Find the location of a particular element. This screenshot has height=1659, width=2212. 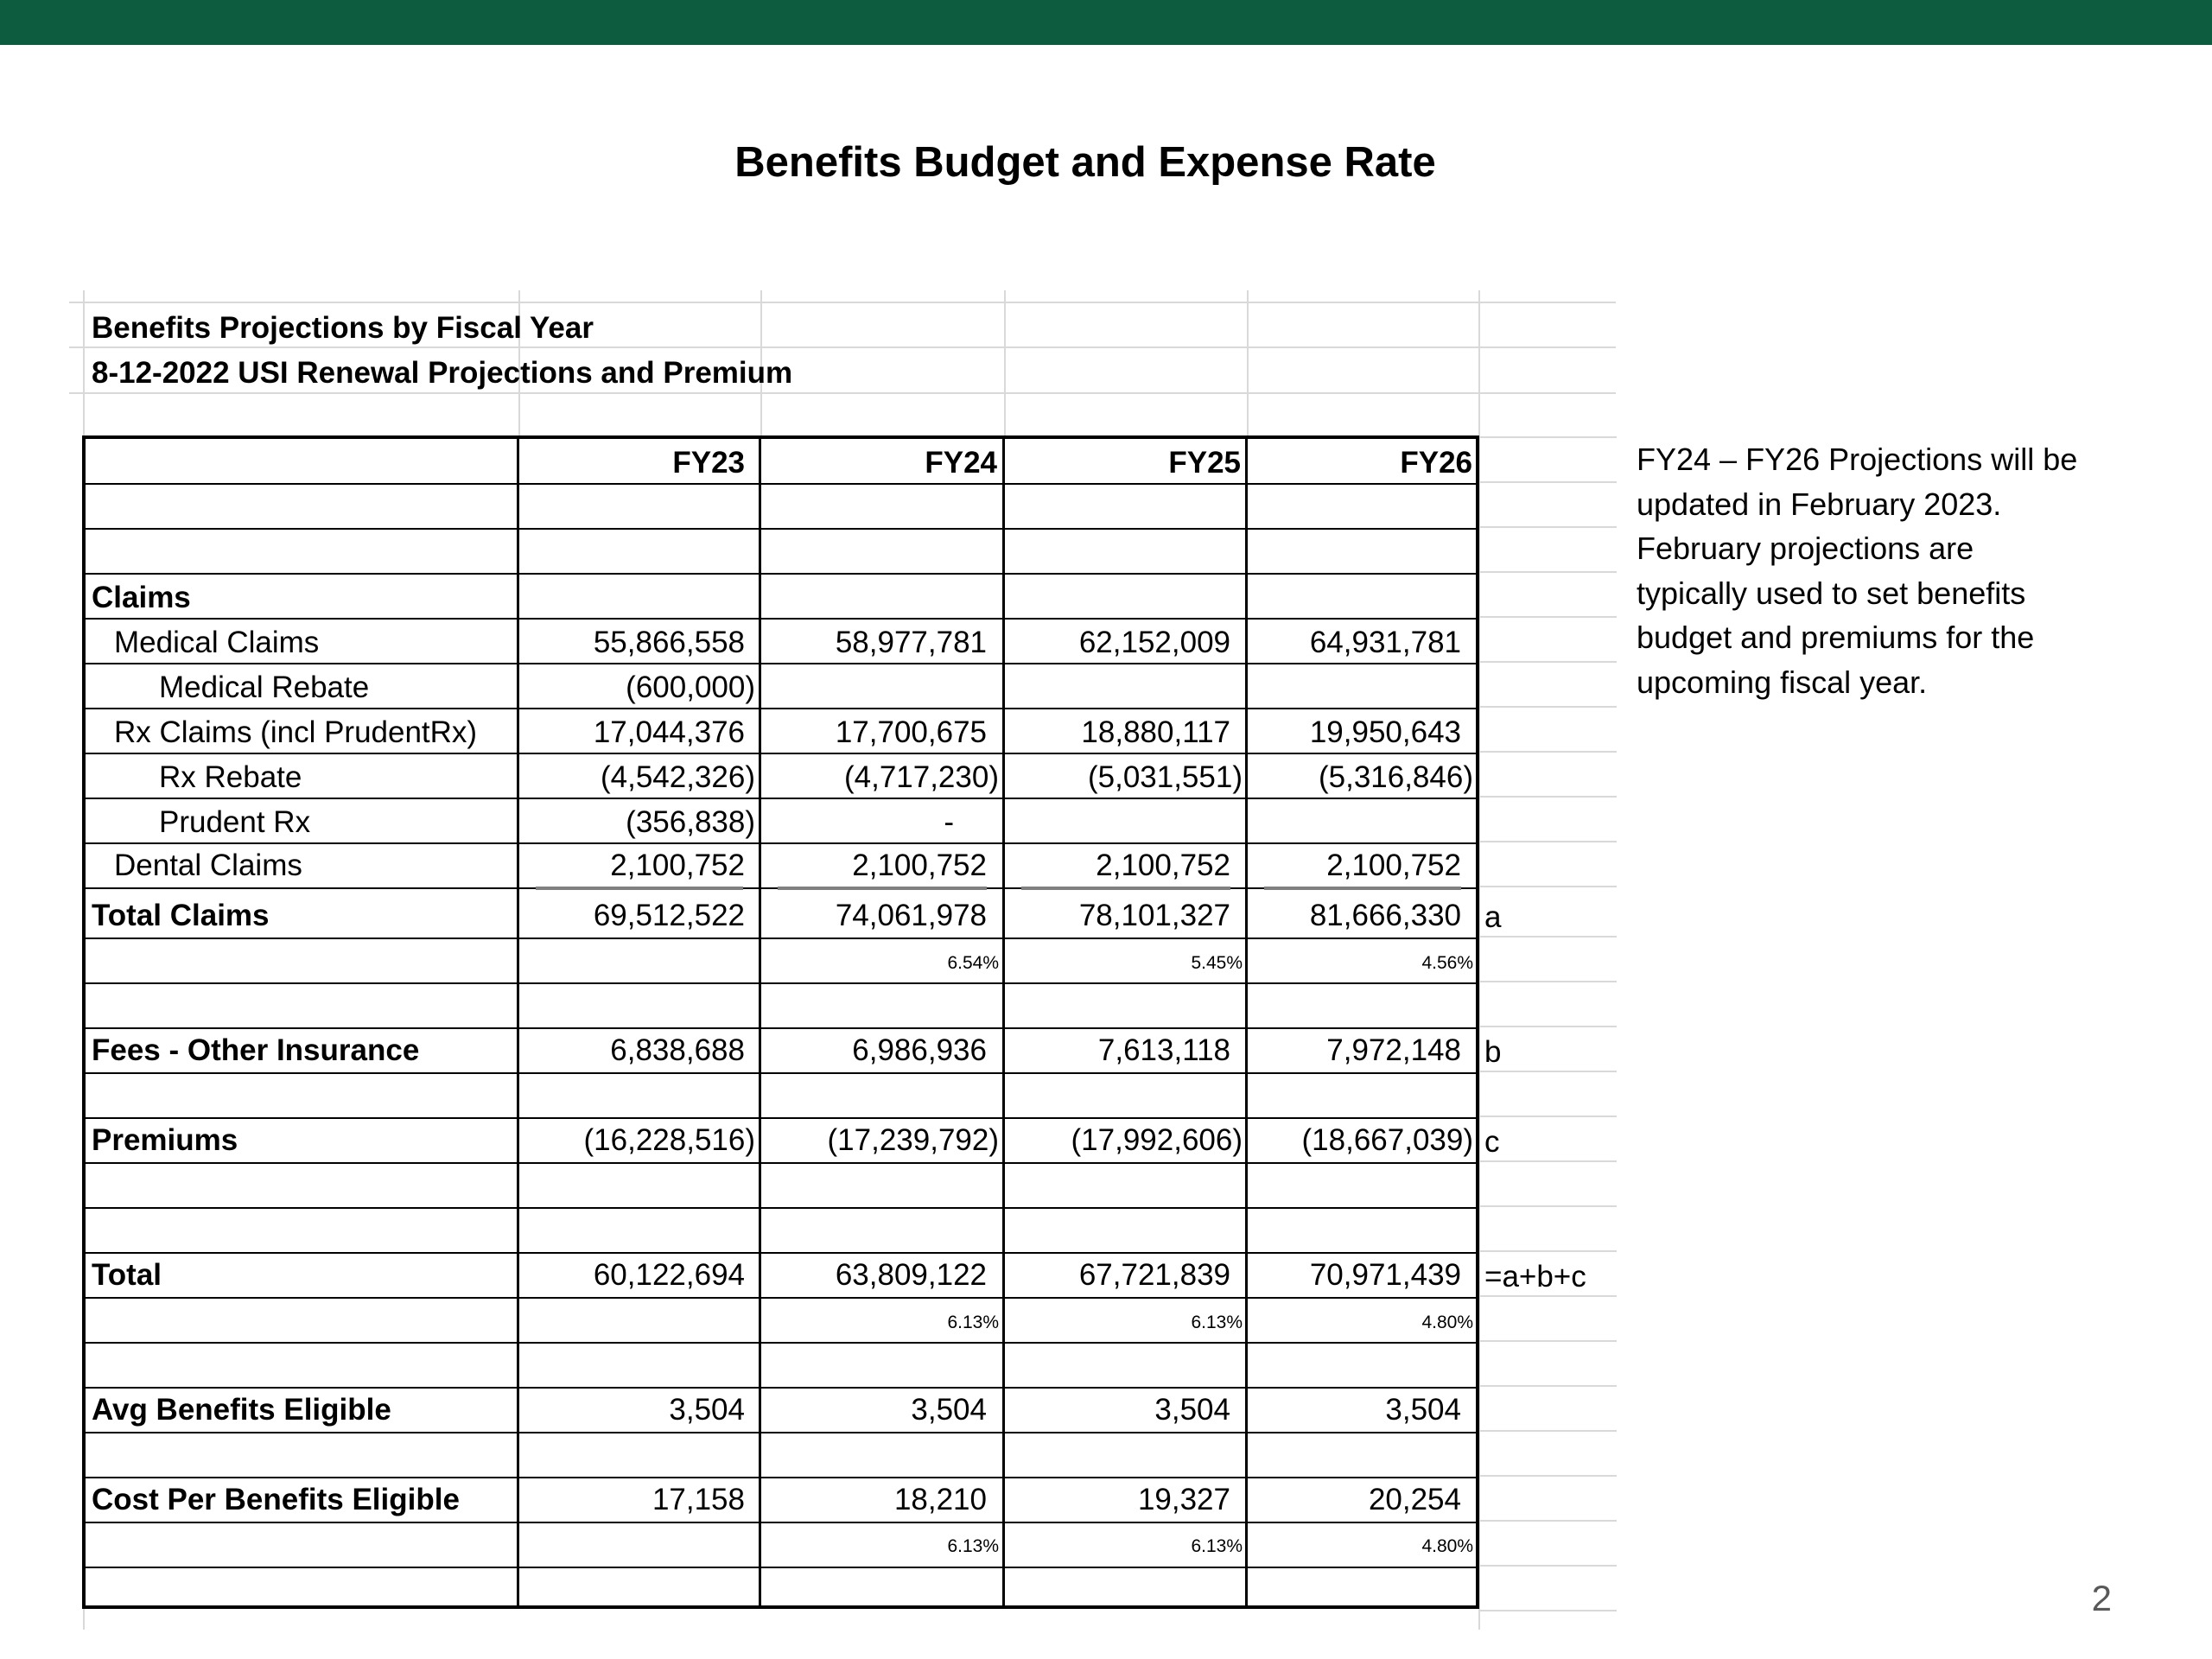

cell-value: 6,838,688 is located at coordinates (677, 1050).